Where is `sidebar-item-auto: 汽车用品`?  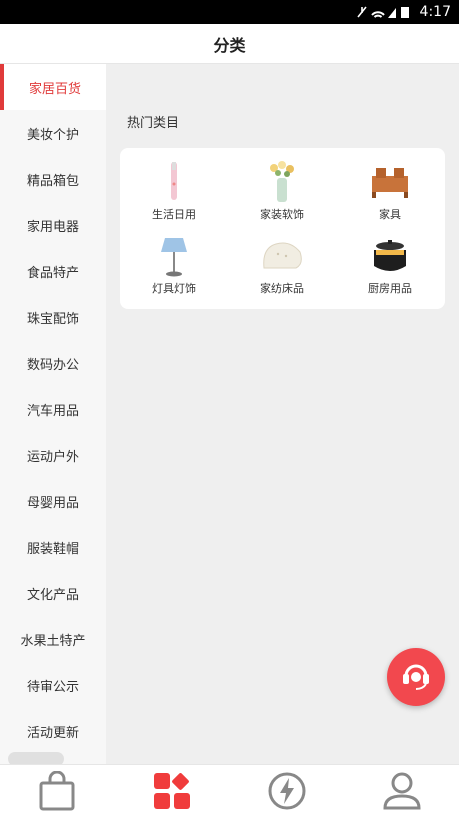 sidebar-item-auto: 汽车用品 is located at coordinates (53, 409).